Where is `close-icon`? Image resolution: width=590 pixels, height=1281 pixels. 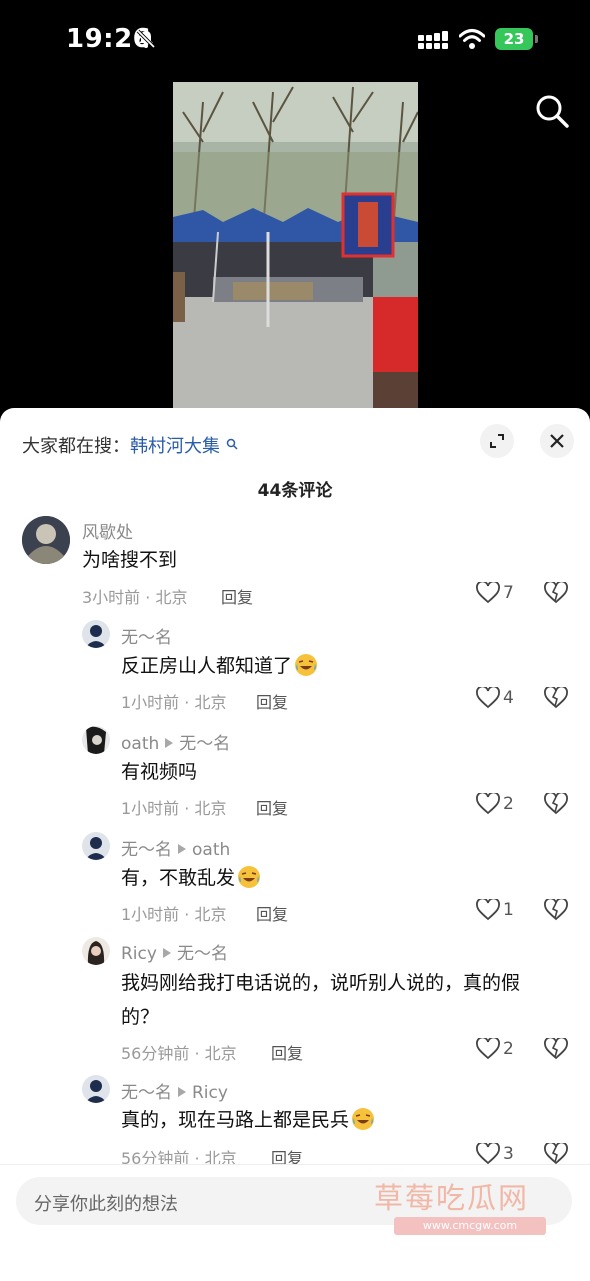
close-icon is located at coordinates (557, 441).